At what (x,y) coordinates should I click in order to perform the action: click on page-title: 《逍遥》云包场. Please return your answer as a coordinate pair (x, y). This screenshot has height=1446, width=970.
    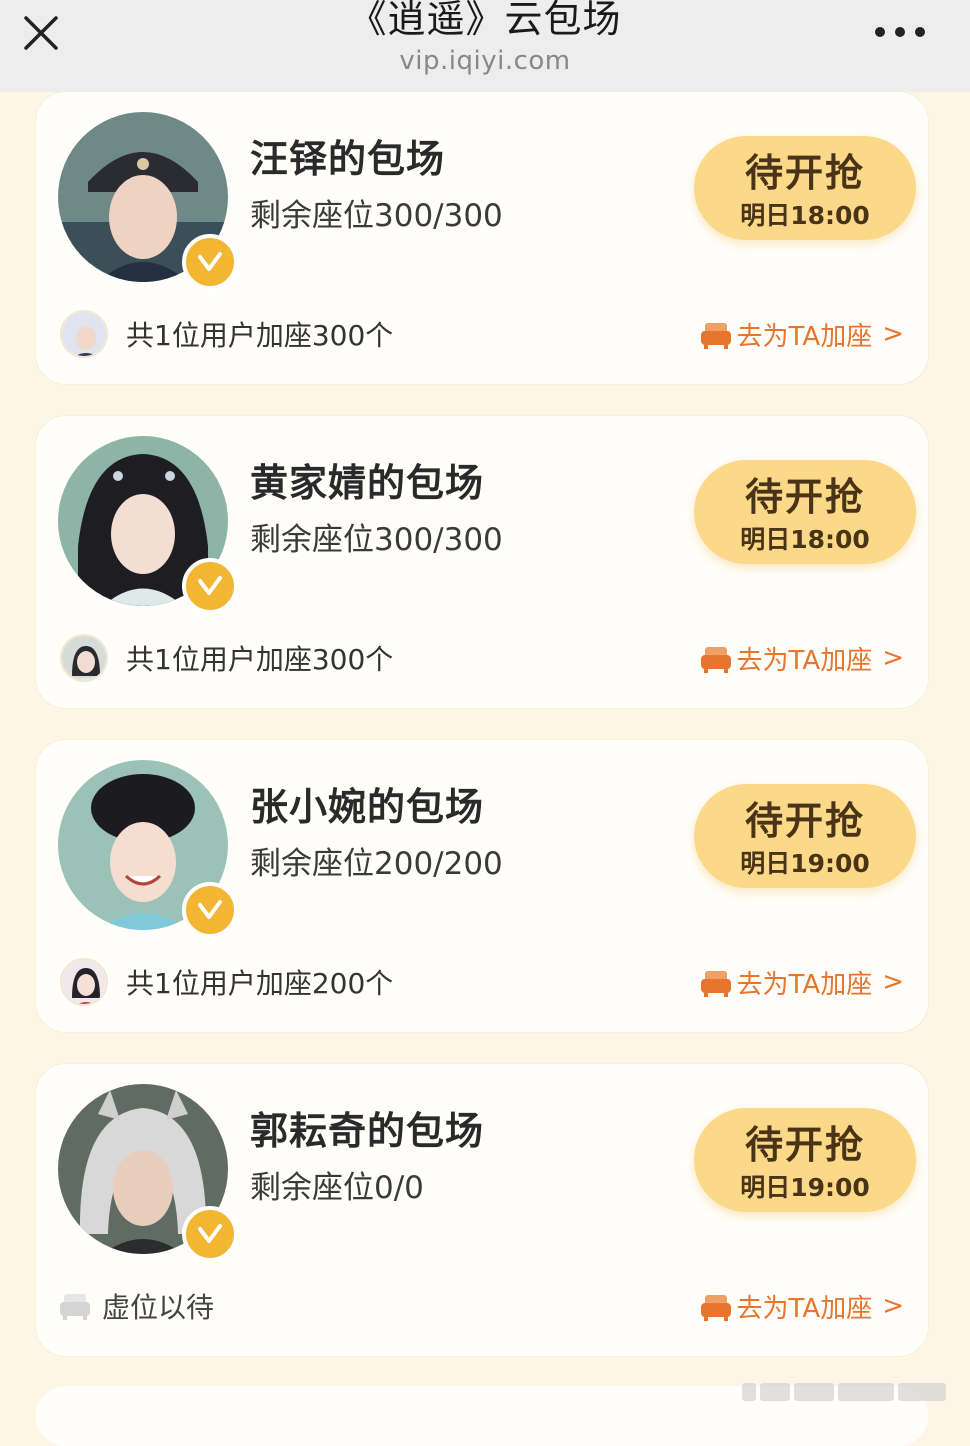
    Looking at the image, I should click on (485, 20).